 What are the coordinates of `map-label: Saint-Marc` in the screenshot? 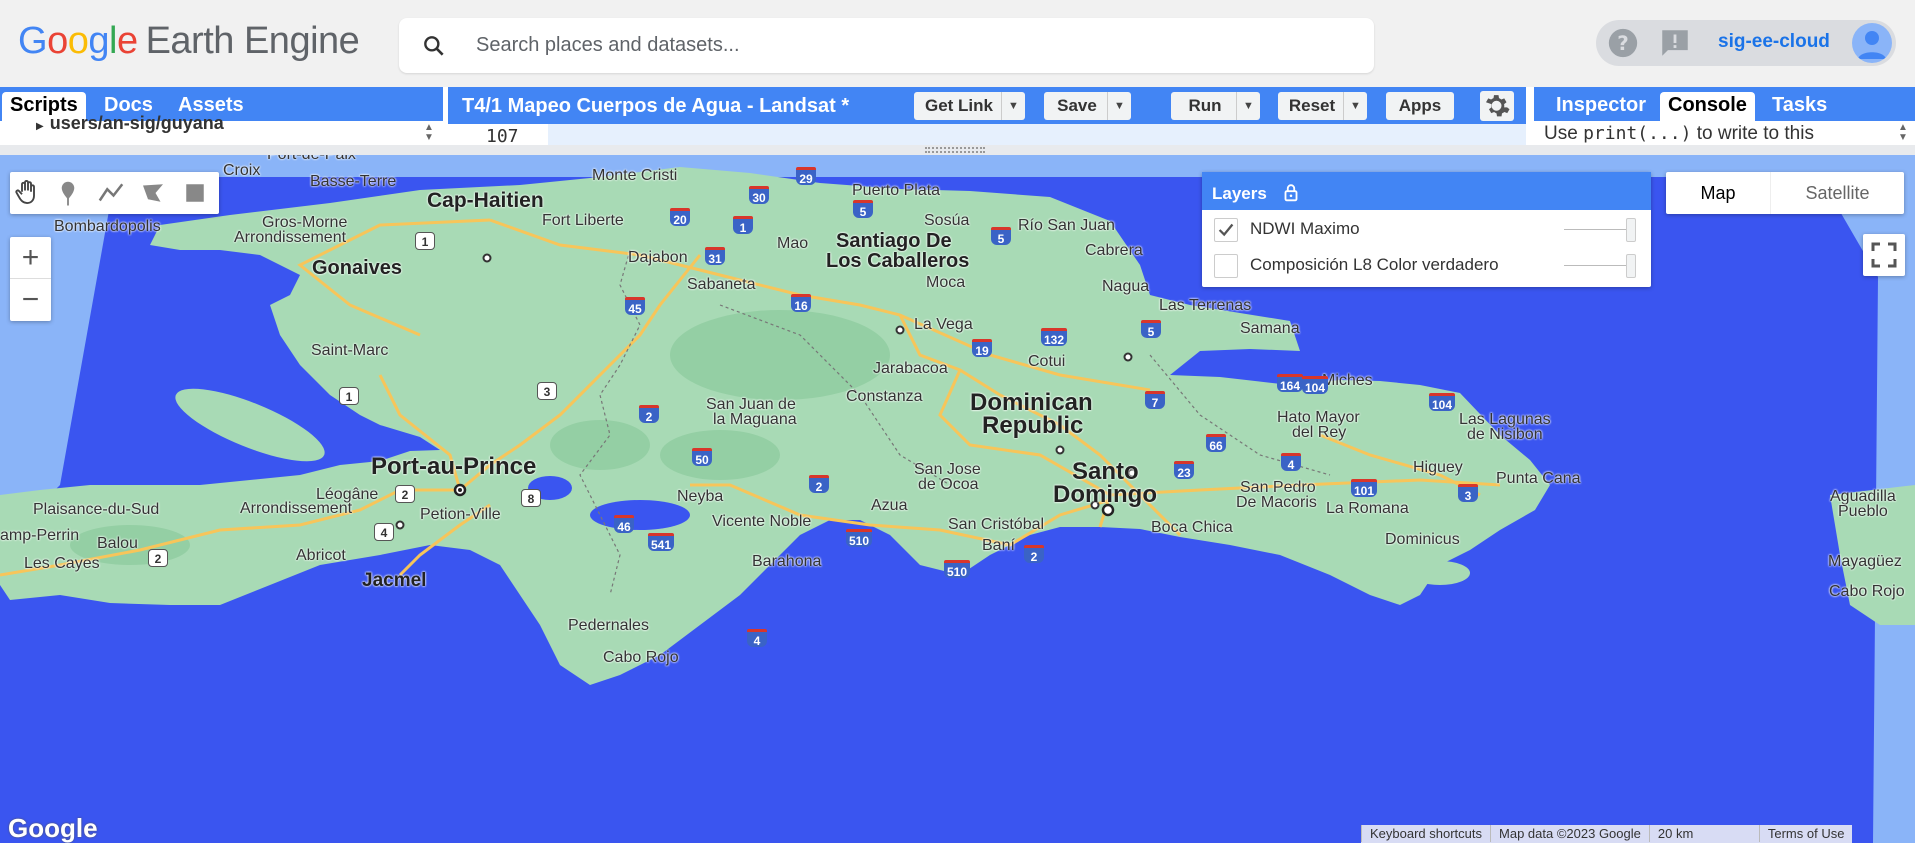 It's located at (350, 350).